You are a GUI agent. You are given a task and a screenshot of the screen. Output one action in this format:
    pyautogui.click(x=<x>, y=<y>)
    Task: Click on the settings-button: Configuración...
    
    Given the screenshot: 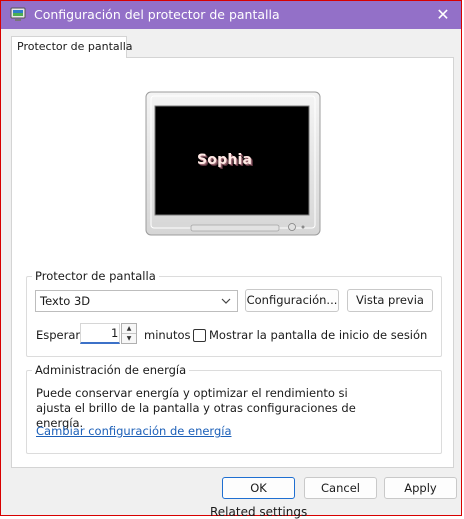 What is the action you would take?
    pyautogui.click(x=292, y=300)
    